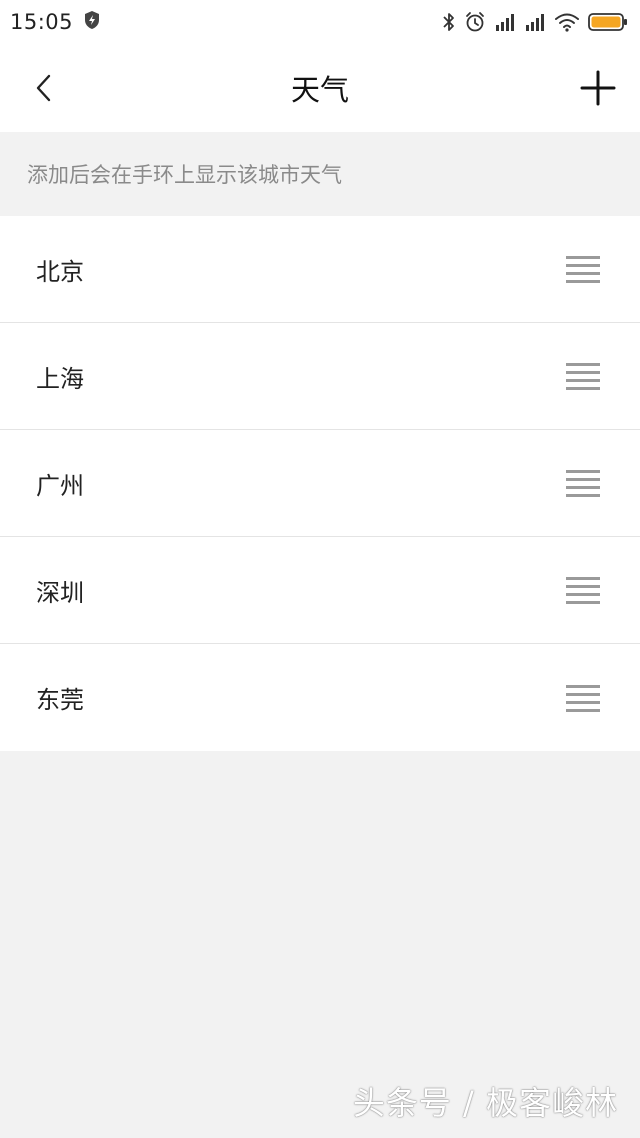 Image resolution: width=640 pixels, height=1138 pixels. I want to click on list-item: 东莞, so click(320, 697).